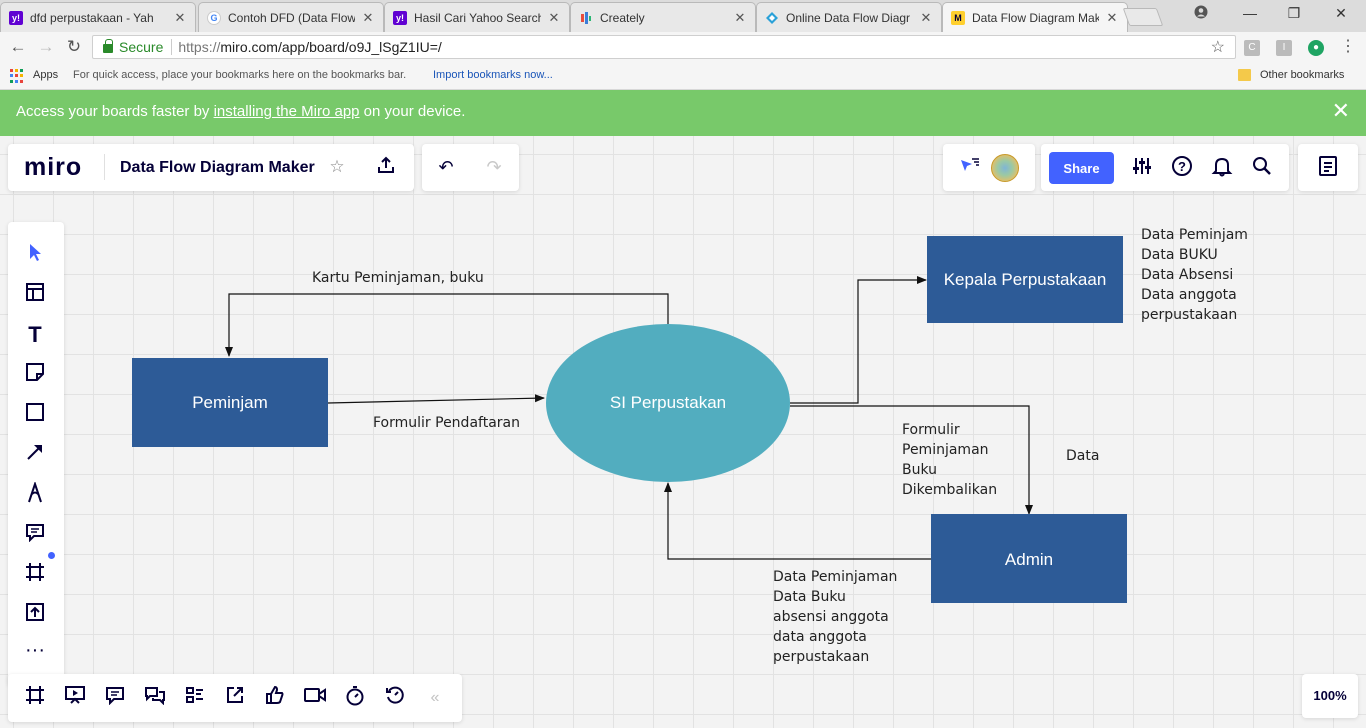 Image resolution: width=1366 pixels, height=728 pixels. Describe the element at coordinates (1025, 279) in the screenshot. I see `entity-kepala-label: Kepala Perpustakaan` at that location.